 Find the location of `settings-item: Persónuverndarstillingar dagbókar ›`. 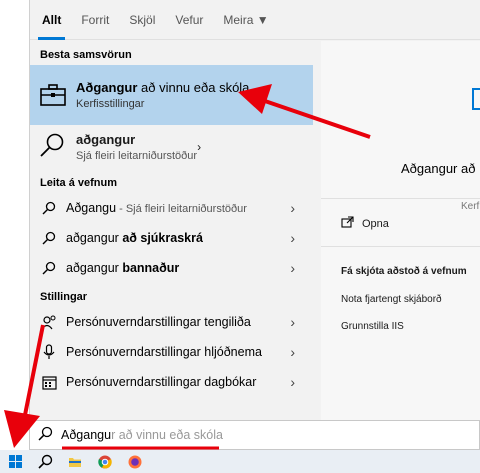

settings-item: Persónuverndarstillingar dagbókar › is located at coordinates (171, 382).